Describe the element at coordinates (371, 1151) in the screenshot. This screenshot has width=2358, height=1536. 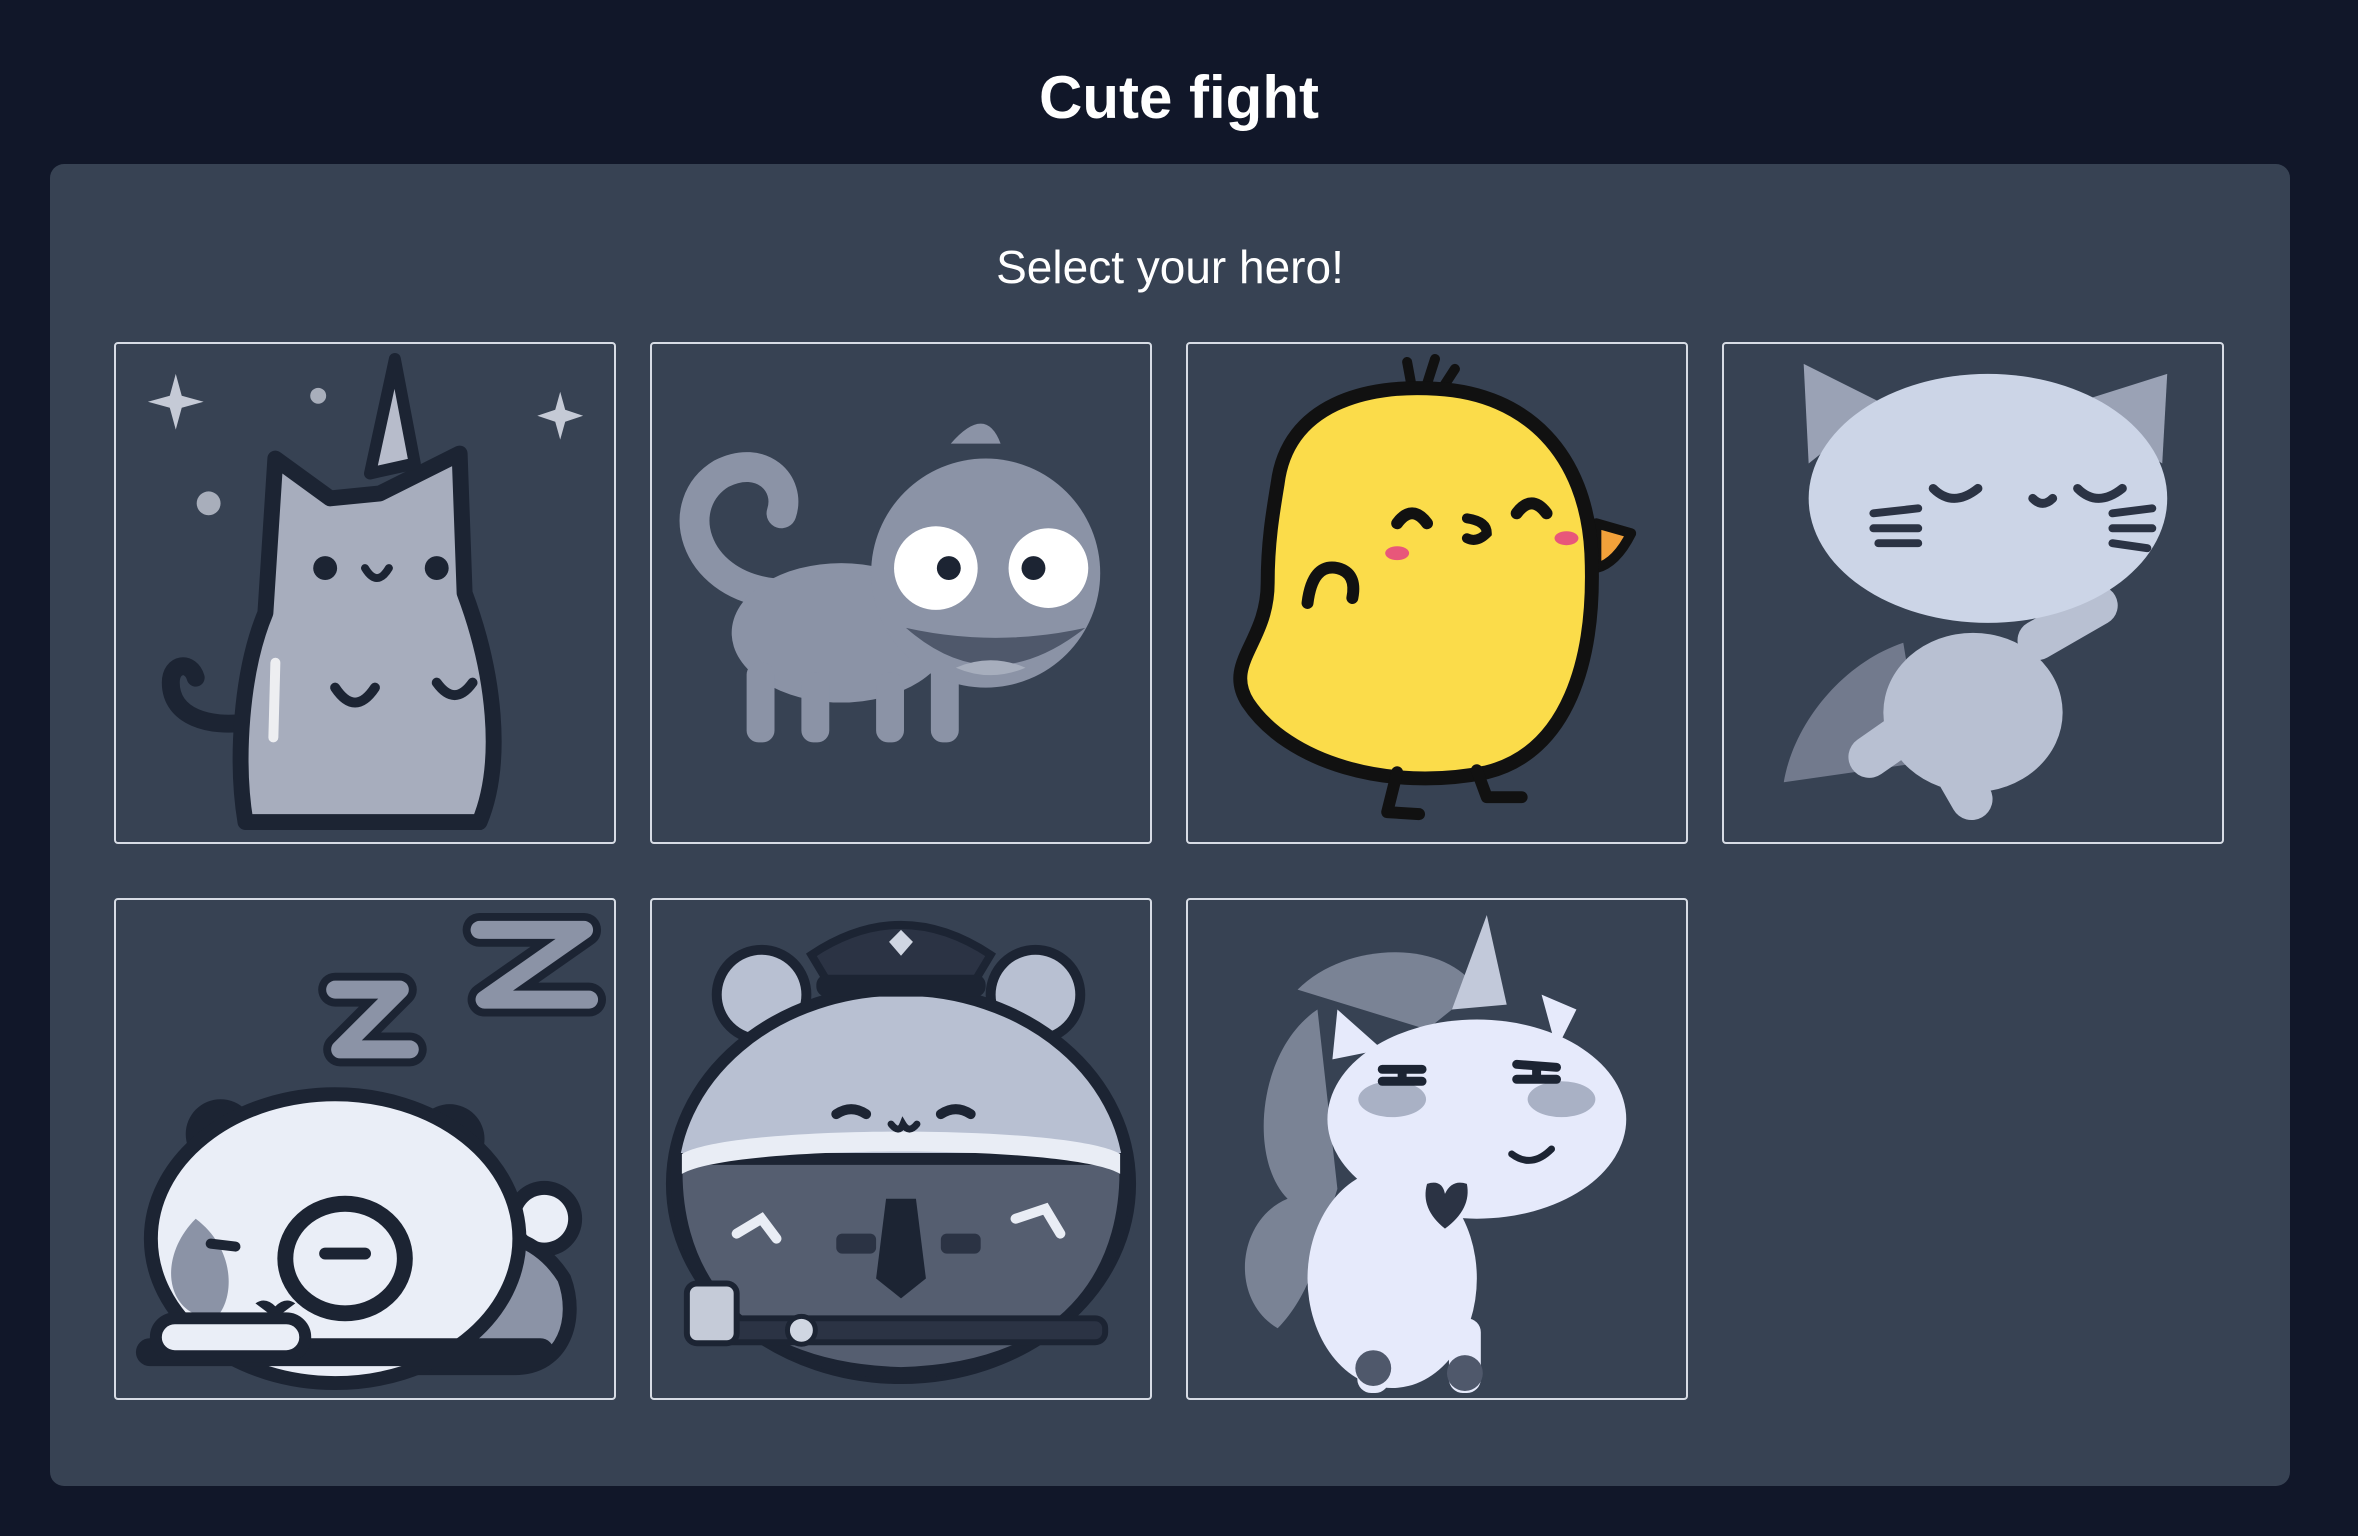
I see `sleeping-panda-icon` at that location.